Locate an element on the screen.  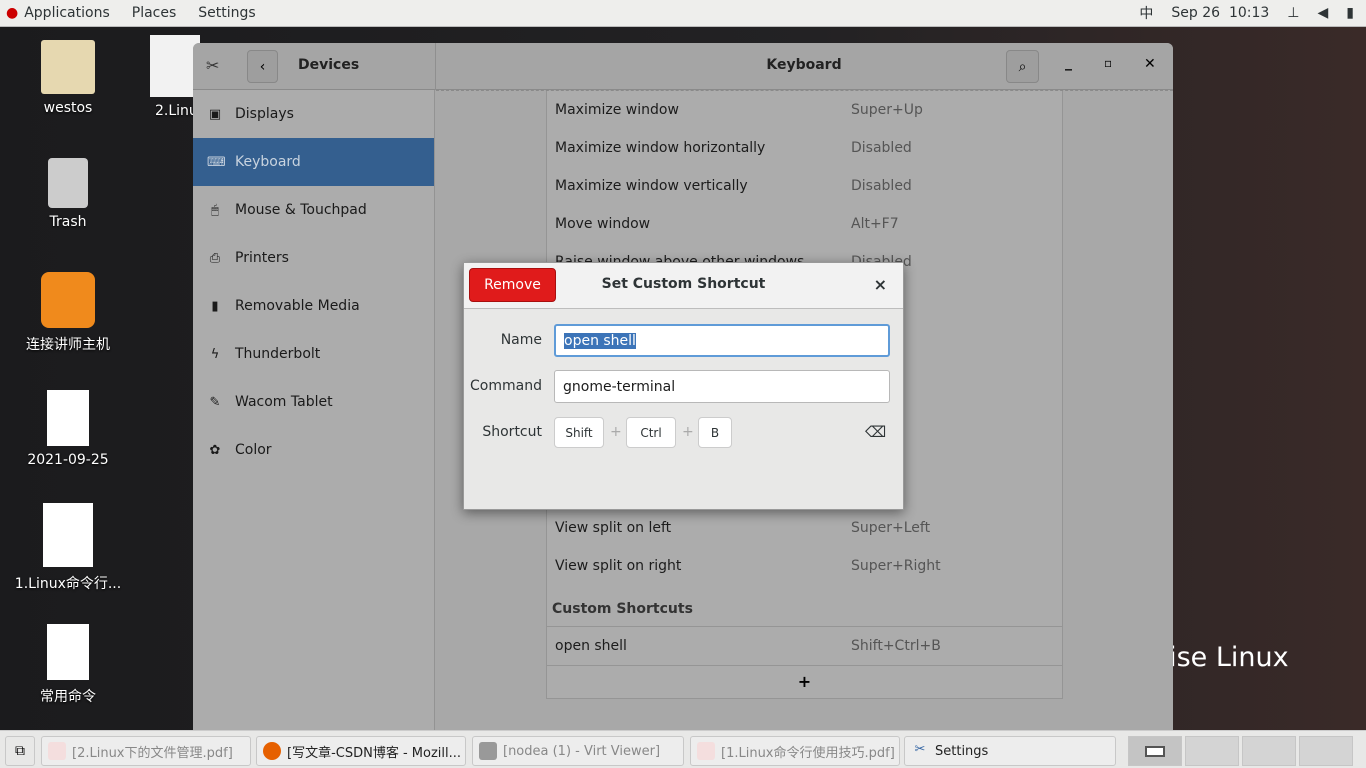
taskbar-item: ✂ Settings is located at coordinates (1010, 751).